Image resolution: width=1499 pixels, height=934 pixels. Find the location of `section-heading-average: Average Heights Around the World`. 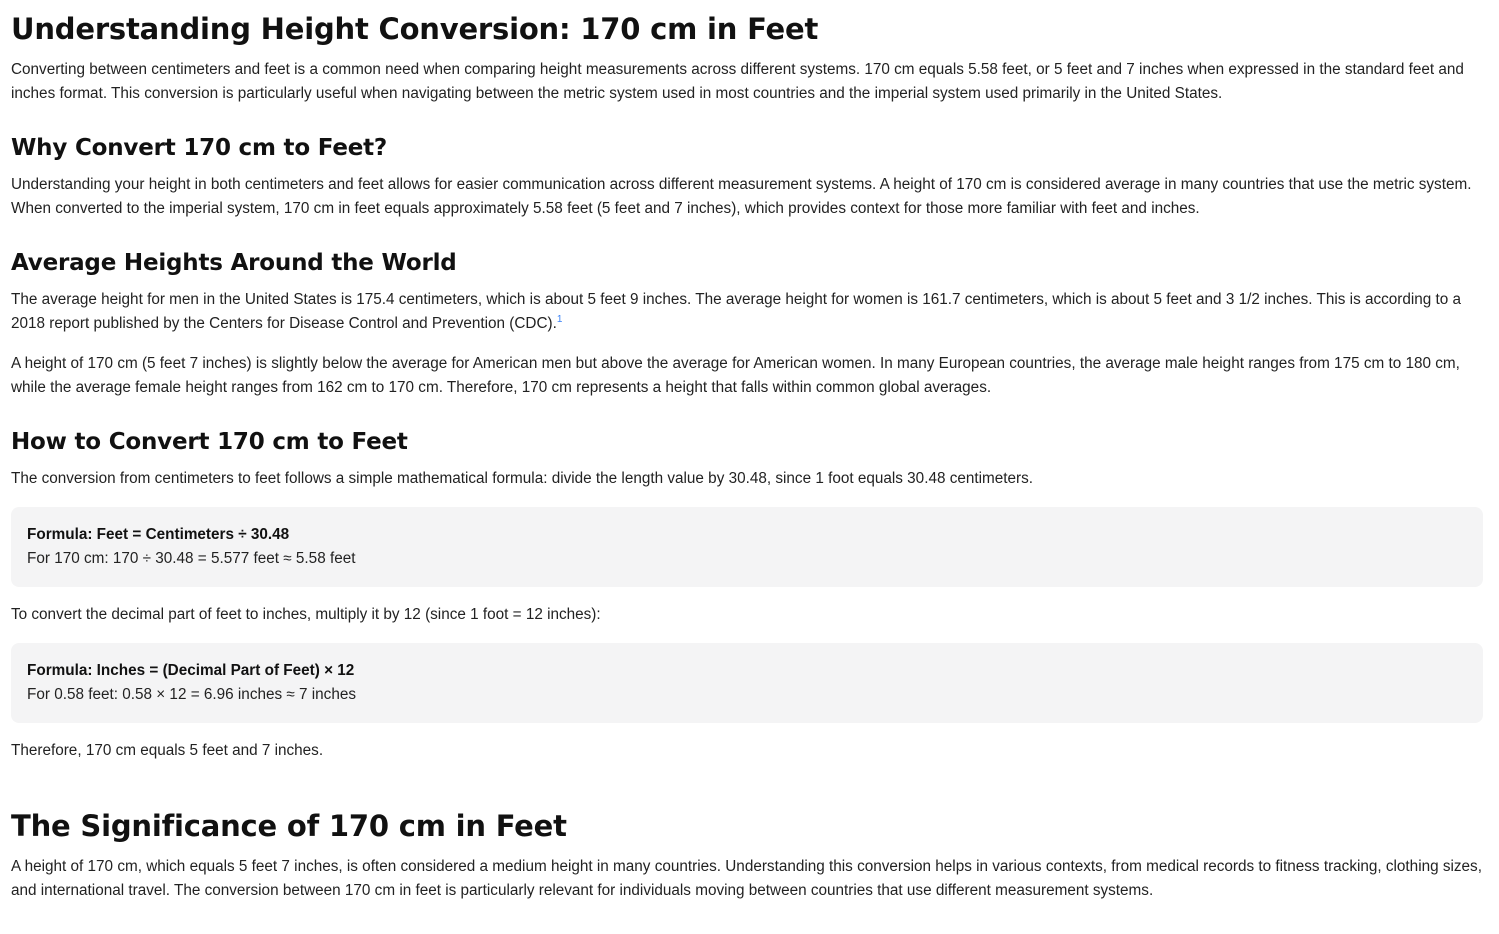

section-heading-average: Average Heights Around the World is located at coordinates (234, 263).